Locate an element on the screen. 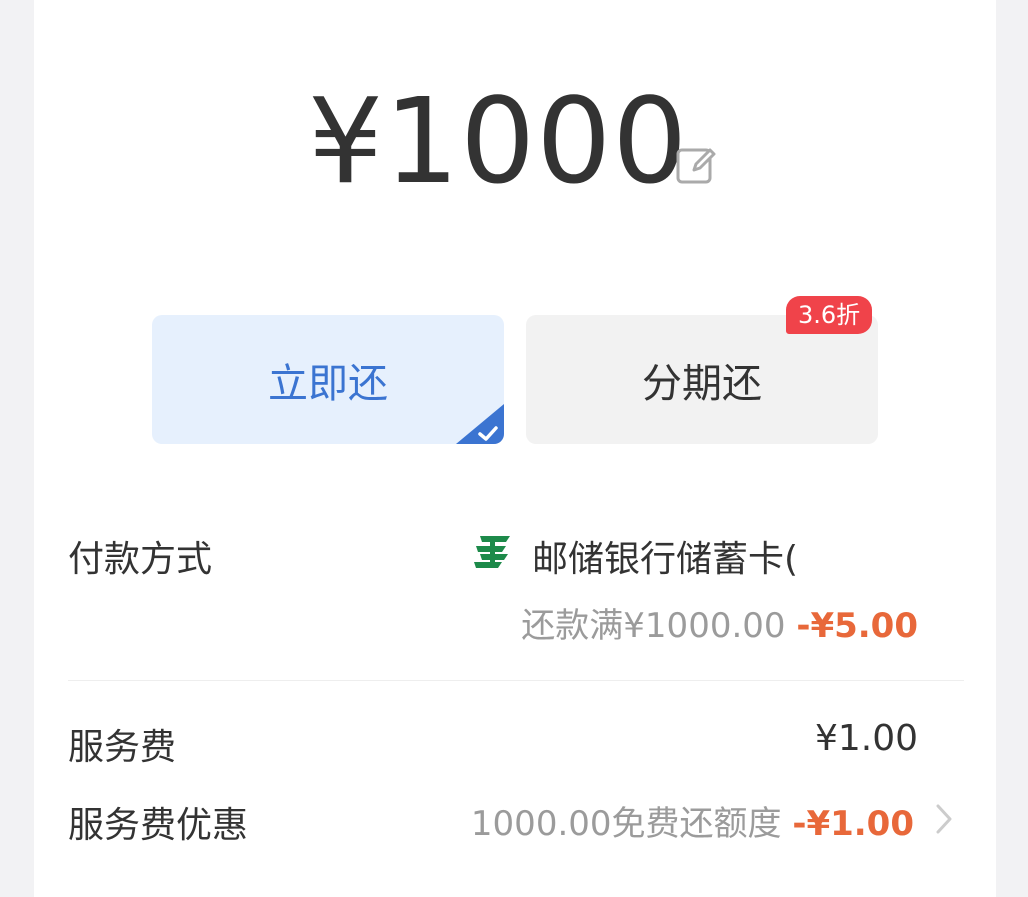 This screenshot has height=897, width=1028. installment-label: 分期还 is located at coordinates (702, 383).